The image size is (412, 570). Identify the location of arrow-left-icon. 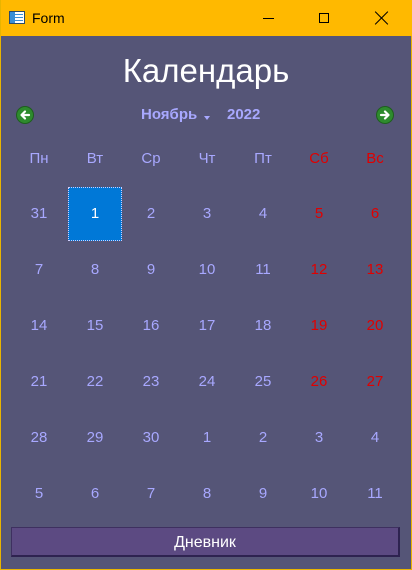
(25, 115).